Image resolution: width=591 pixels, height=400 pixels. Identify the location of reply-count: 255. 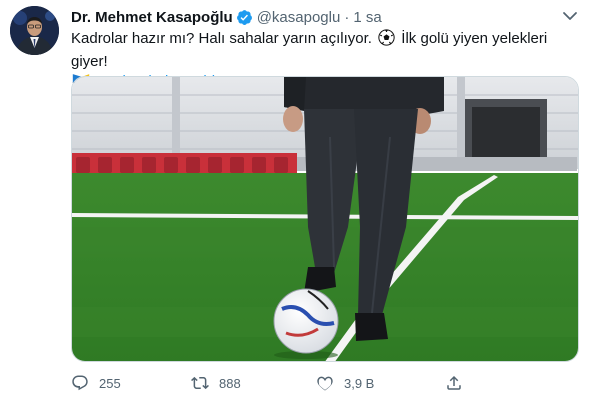
(110, 383).